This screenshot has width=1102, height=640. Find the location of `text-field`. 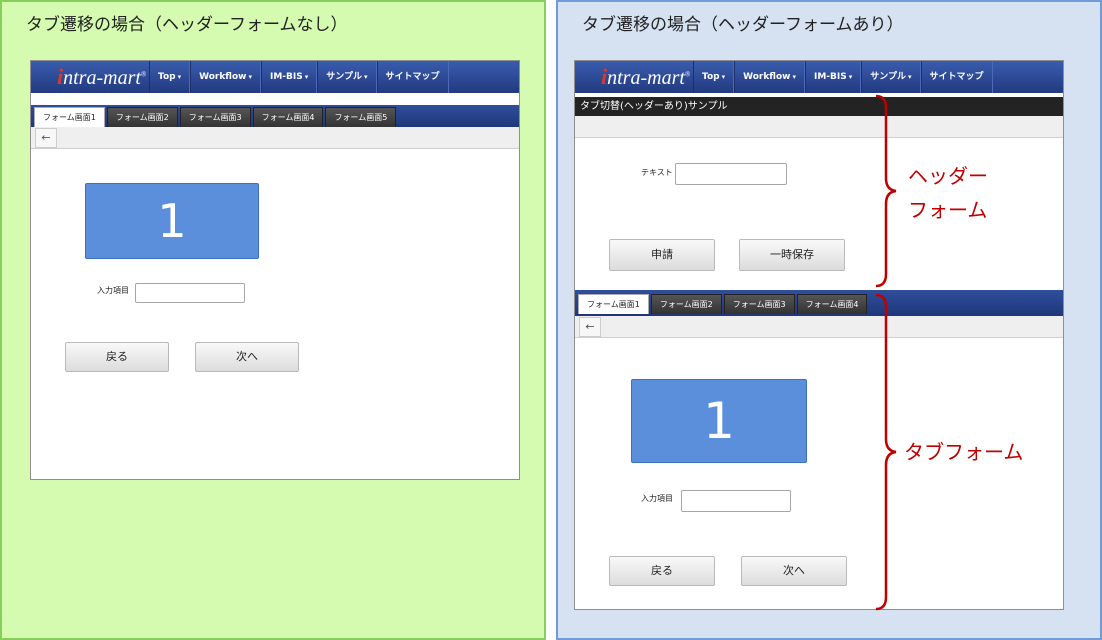

text-field is located at coordinates (731, 174).